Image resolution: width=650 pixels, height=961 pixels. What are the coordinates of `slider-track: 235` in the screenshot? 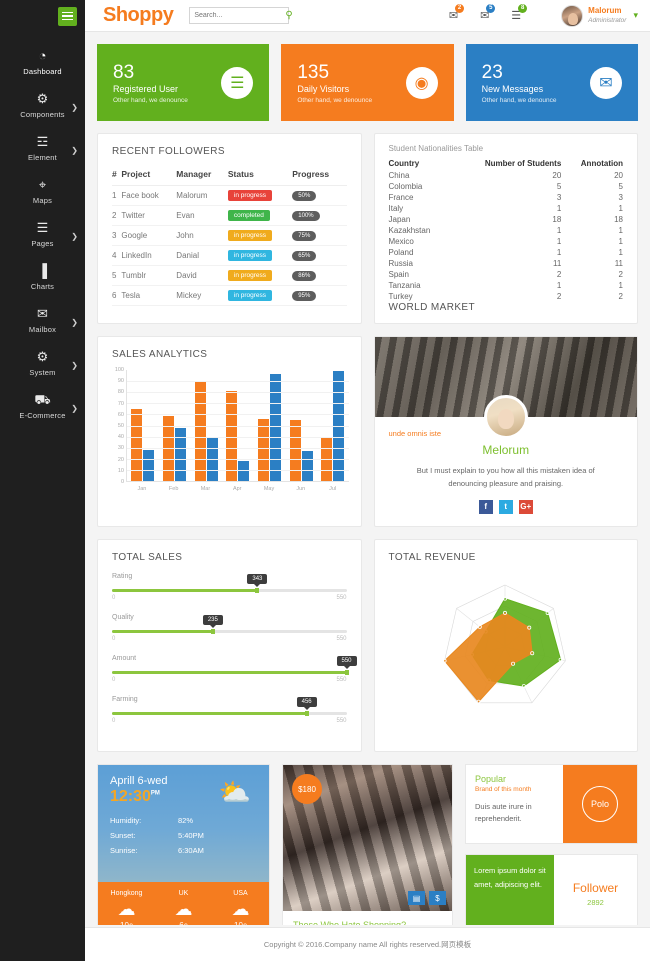 It's located at (229, 624).